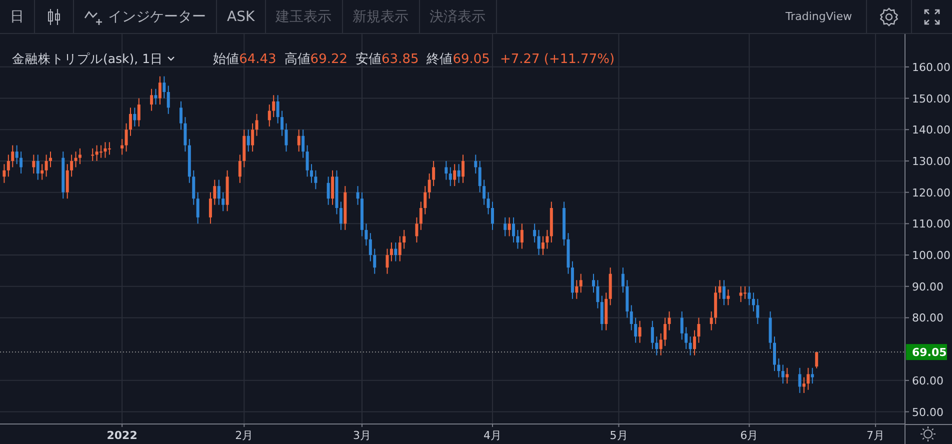 This screenshot has height=444, width=952. What do you see at coordinates (54, 17) in the screenshot?
I see `candlestick-icon` at bounding box center [54, 17].